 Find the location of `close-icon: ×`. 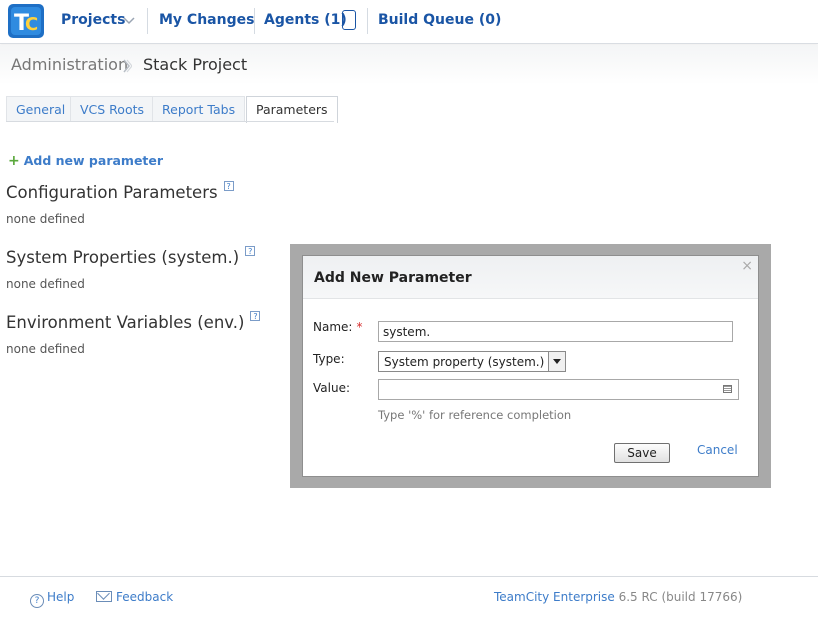

close-icon: × is located at coordinates (747, 266).